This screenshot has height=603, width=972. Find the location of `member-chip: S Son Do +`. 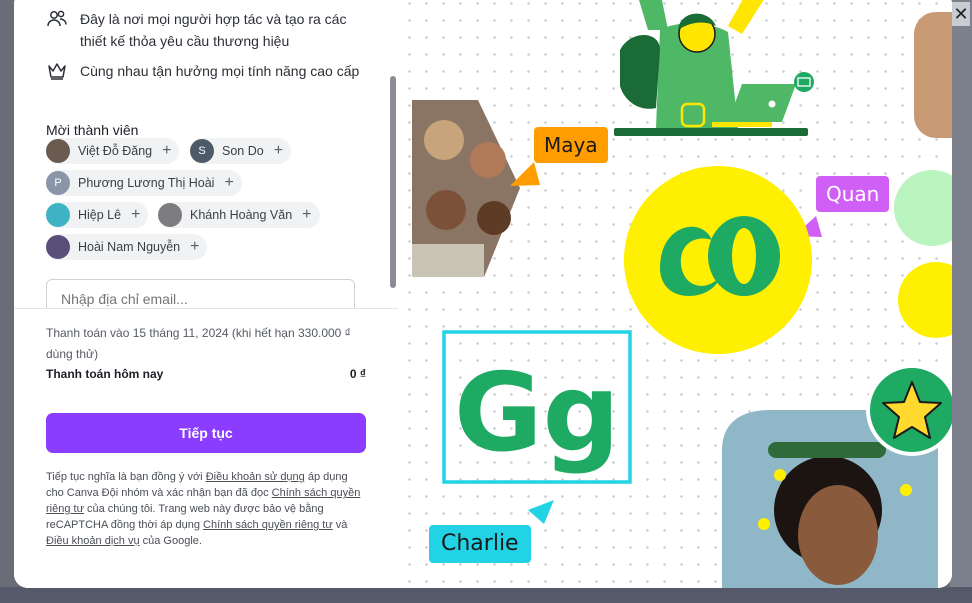

member-chip: S Son Do + is located at coordinates (241, 151).